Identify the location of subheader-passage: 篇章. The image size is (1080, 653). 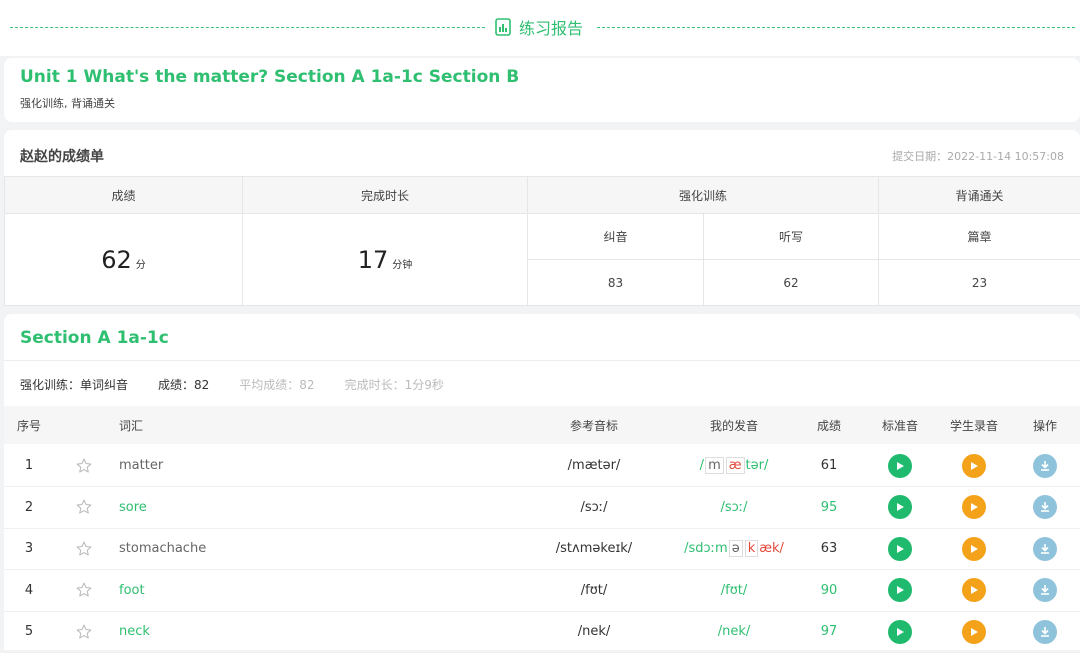
(979, 236).